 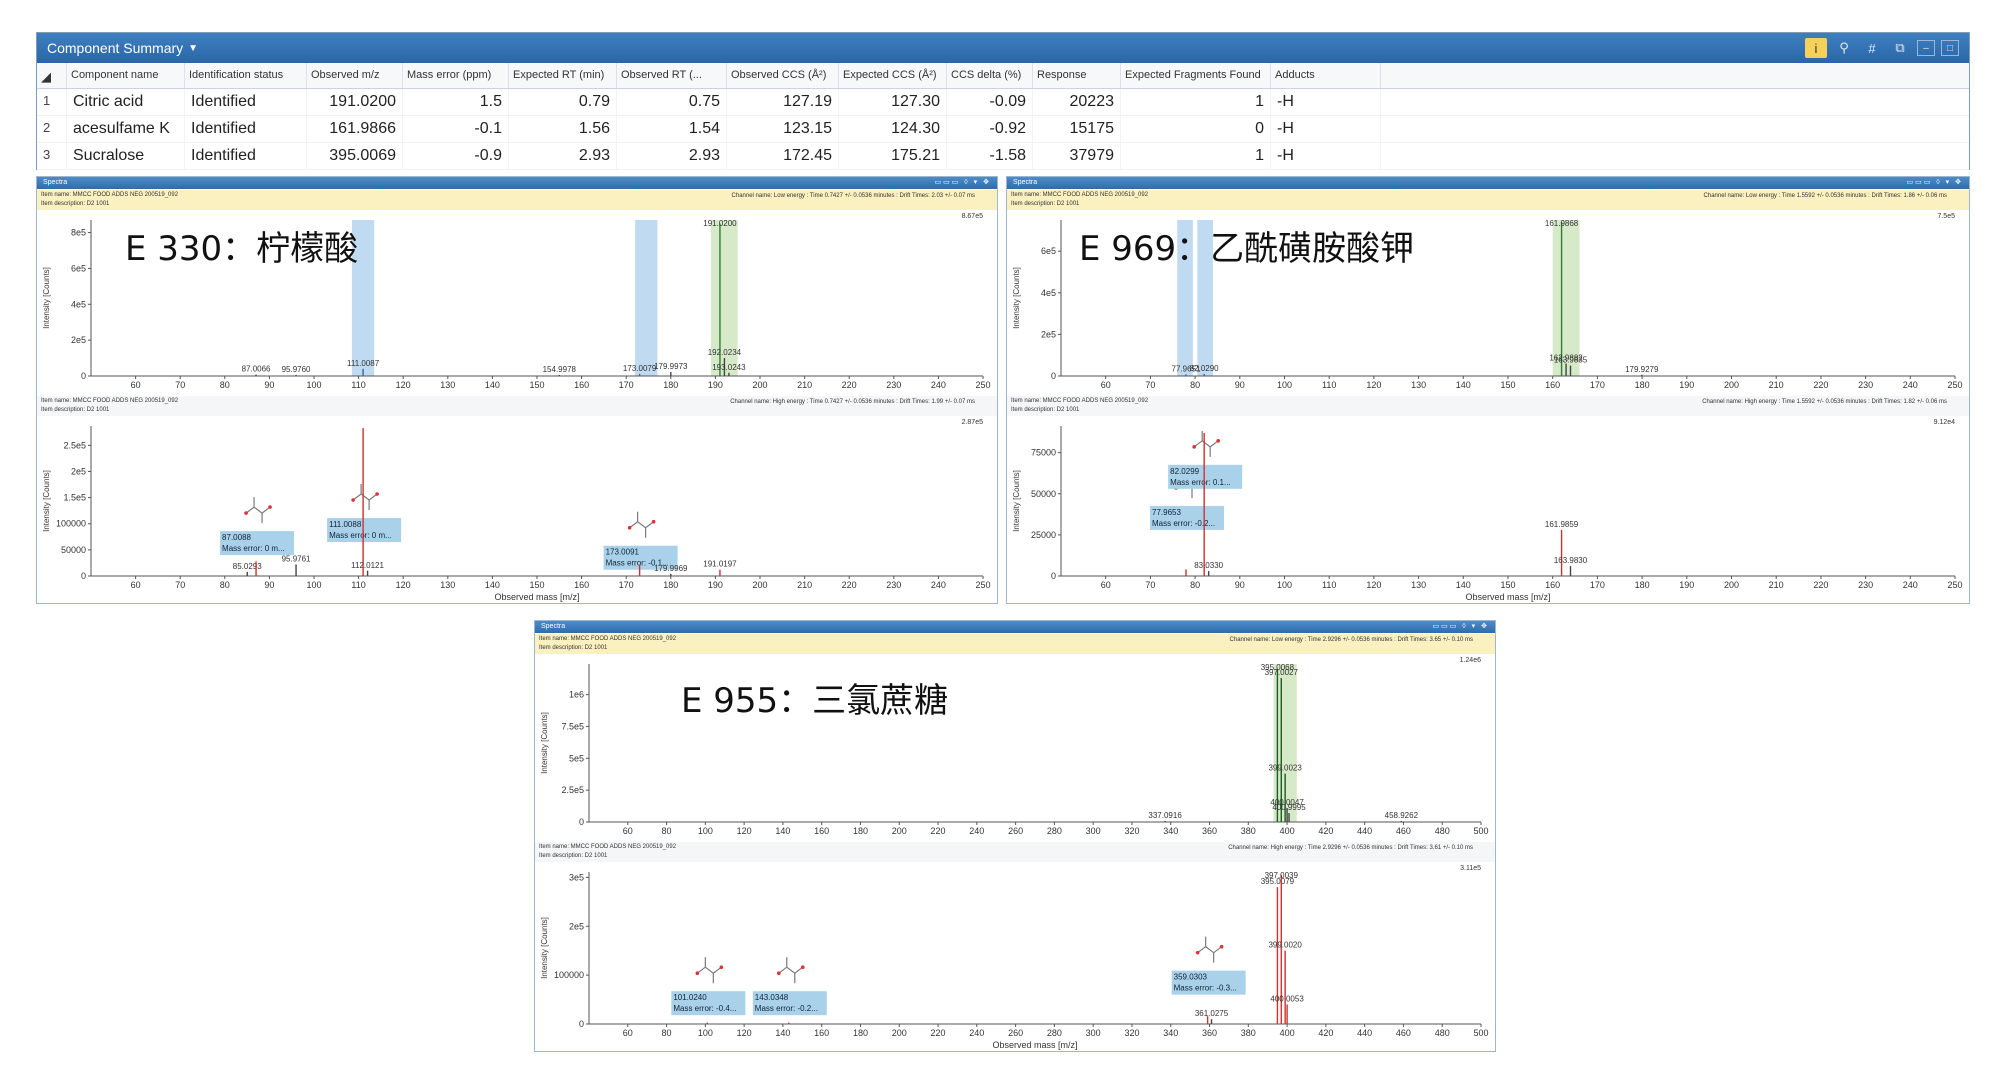 What do you see at coordinates (1946, 216) in the screenshot?
I see `intensity-scale: 7.5e5` at bounding box center [1946, 216].